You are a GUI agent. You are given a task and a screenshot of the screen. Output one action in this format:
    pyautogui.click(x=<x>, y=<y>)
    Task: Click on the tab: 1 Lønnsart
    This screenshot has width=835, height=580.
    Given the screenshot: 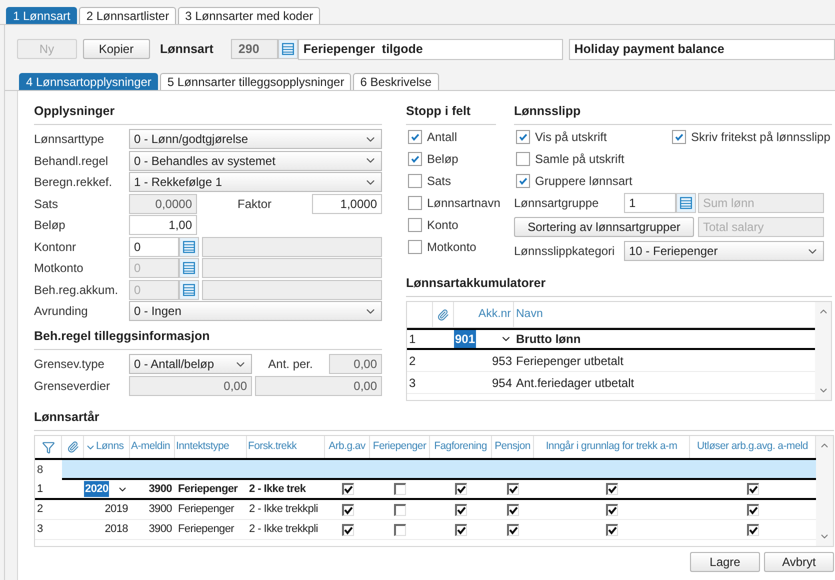 What is the action you would take?
    pyautogui.click(x=42, y=15)
    